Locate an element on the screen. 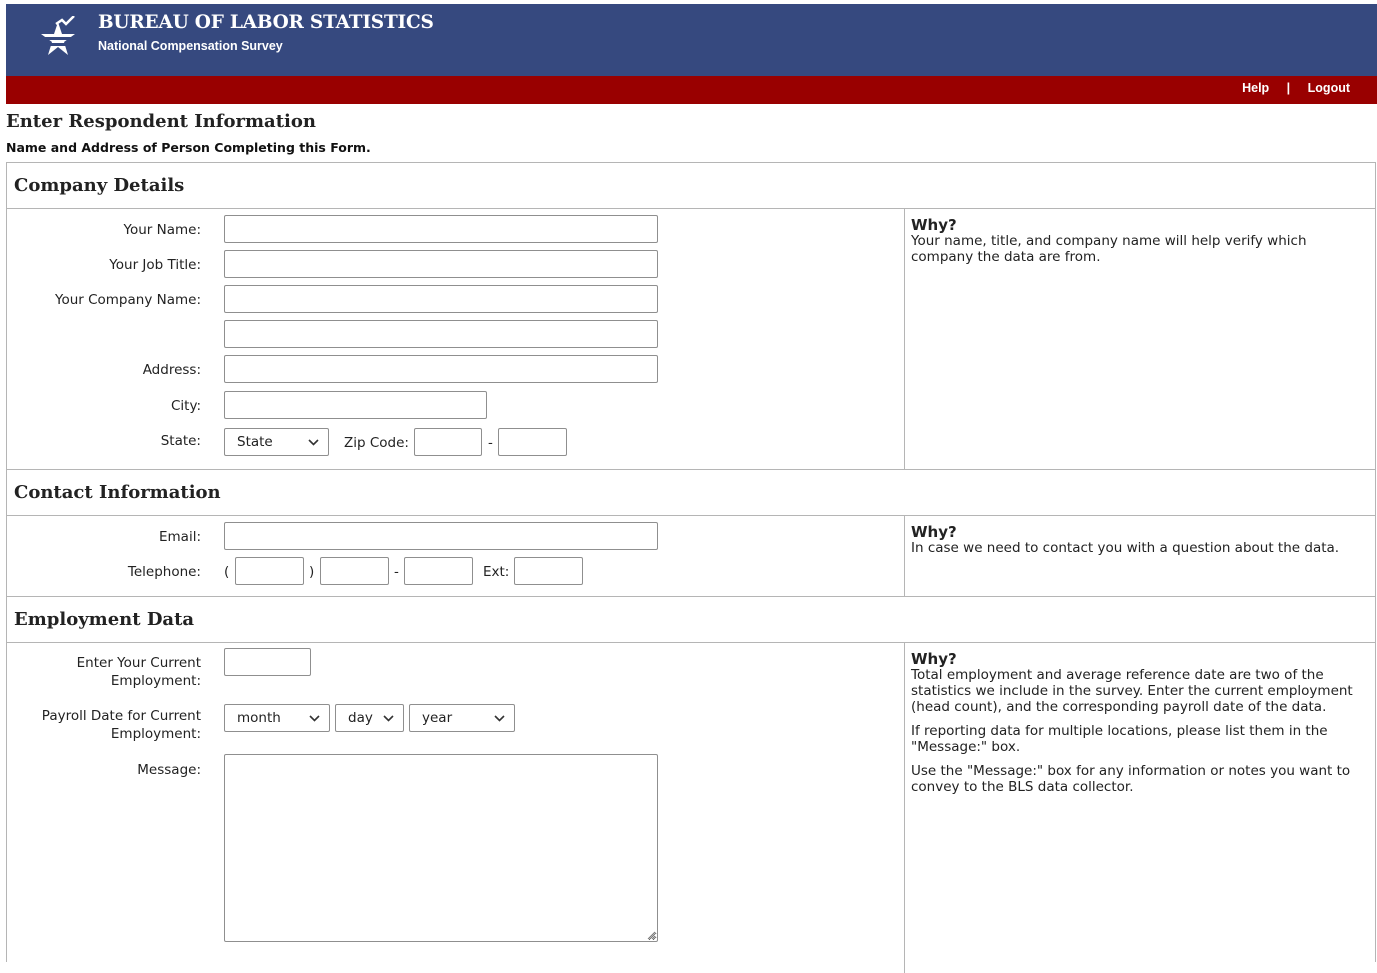 The width and height of the screenshot is (1377, 973). org-subtitle: National Compensation Survey is located at coordinates (190, 46).